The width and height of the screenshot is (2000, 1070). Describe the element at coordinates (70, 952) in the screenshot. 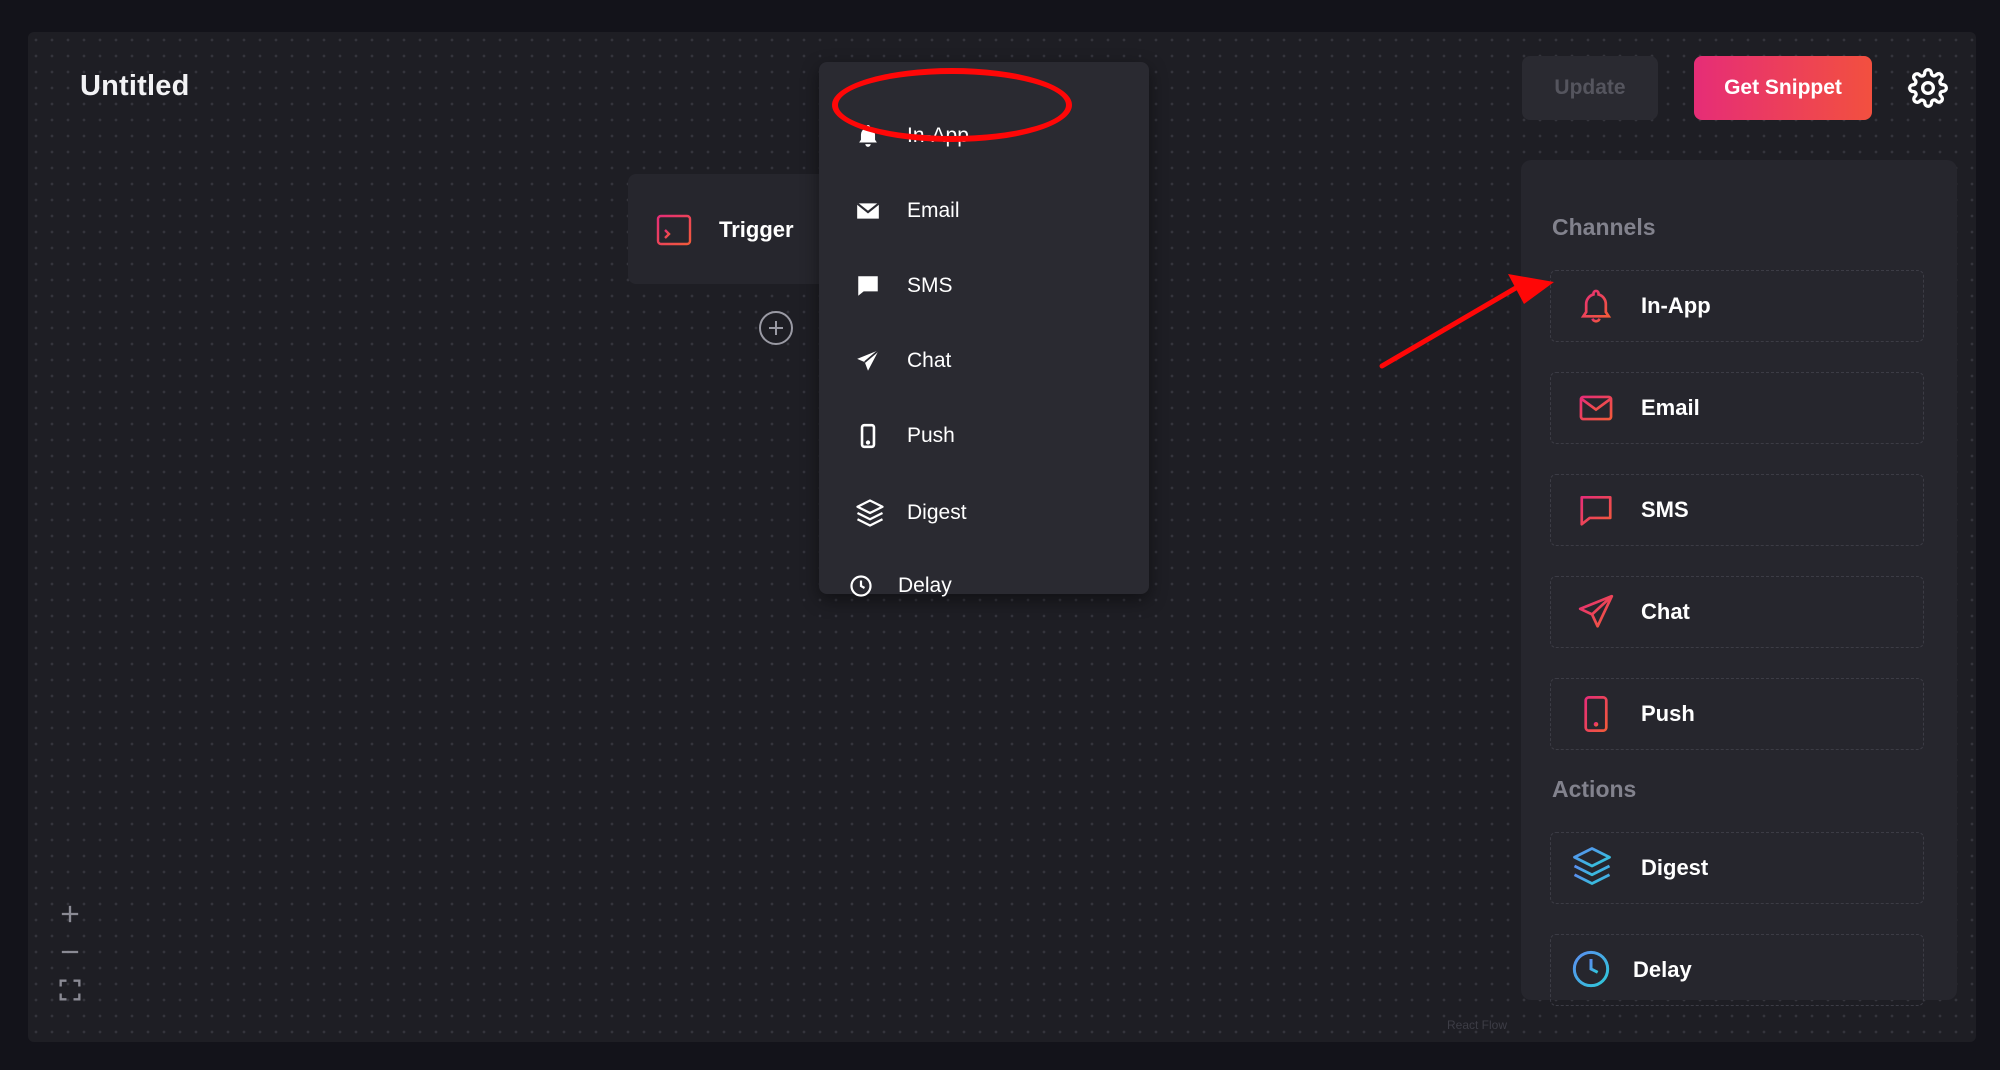

I see `zoom-out-button` at that location.